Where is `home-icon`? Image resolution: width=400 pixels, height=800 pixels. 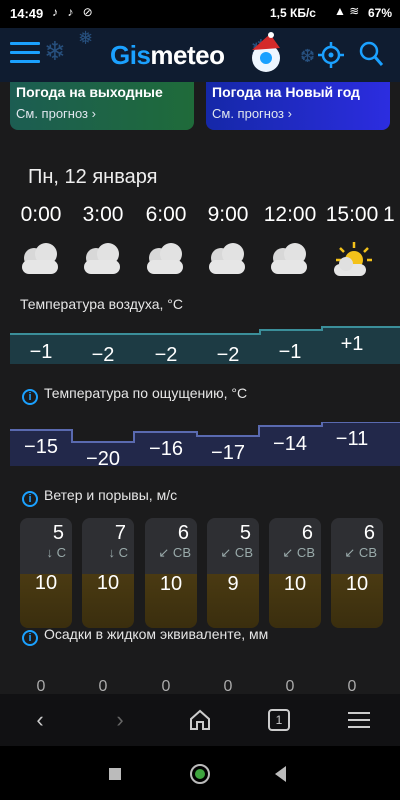 home-icon is located at coordinates (200, 720).